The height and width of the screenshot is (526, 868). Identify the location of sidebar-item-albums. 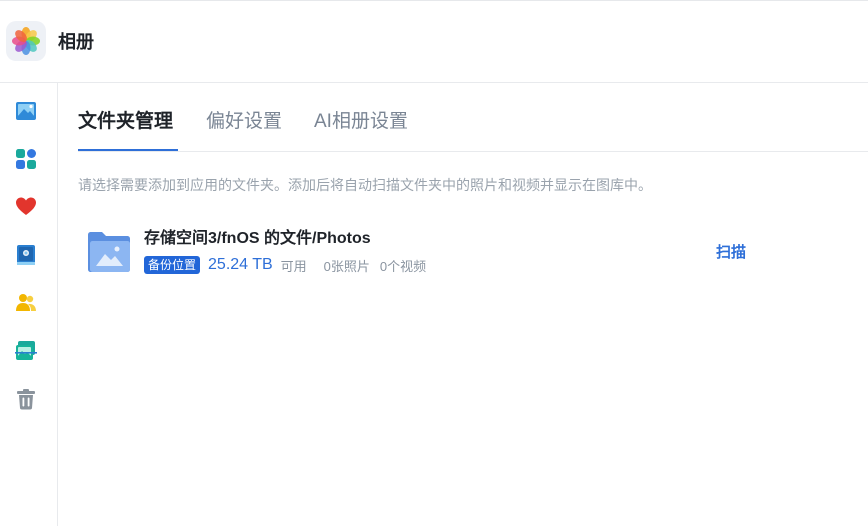
(26, 159).